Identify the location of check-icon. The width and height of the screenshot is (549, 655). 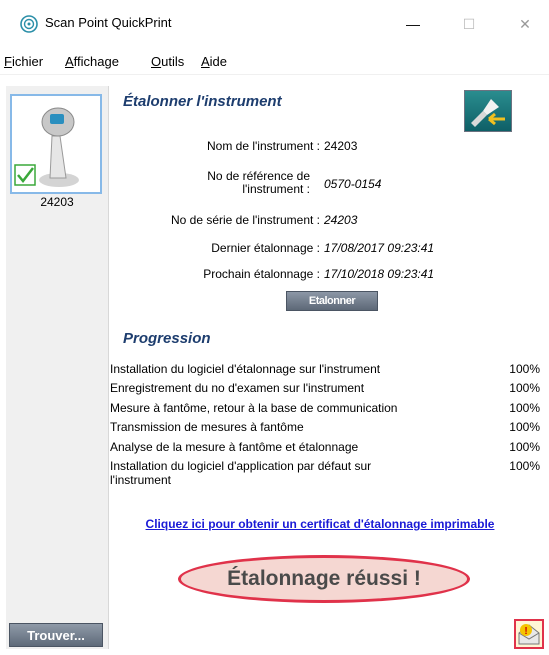
(25, 175).